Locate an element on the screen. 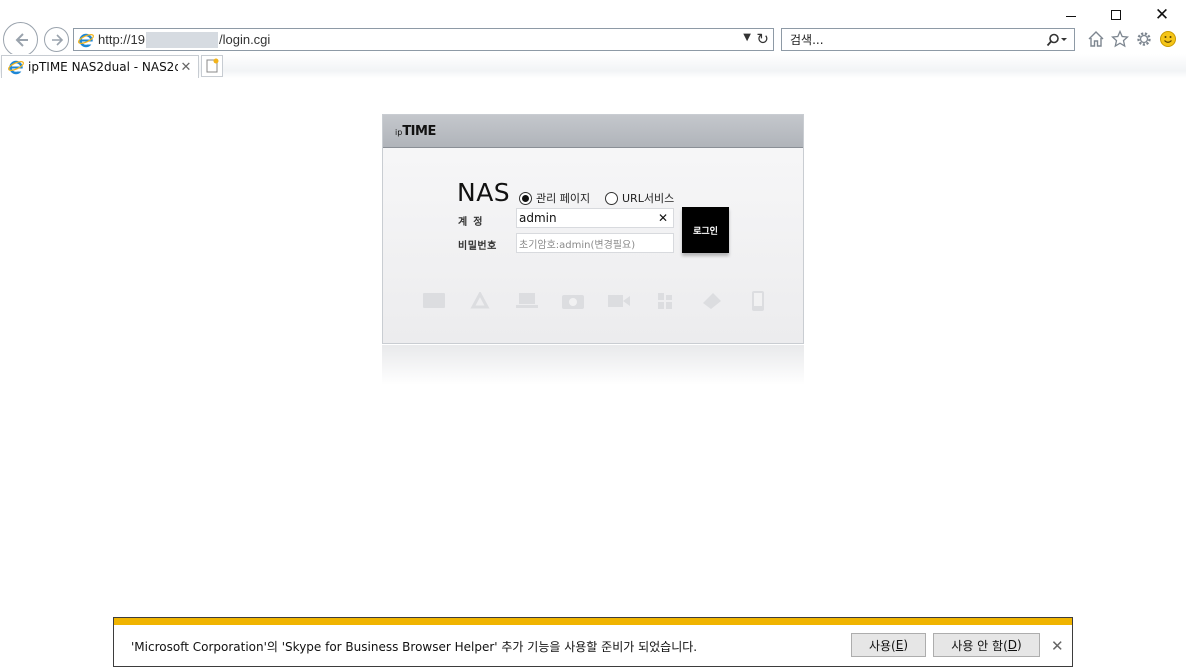 This screenshot has height=668, width=1186. new-tab-icon is located at coordinates (212, 65).